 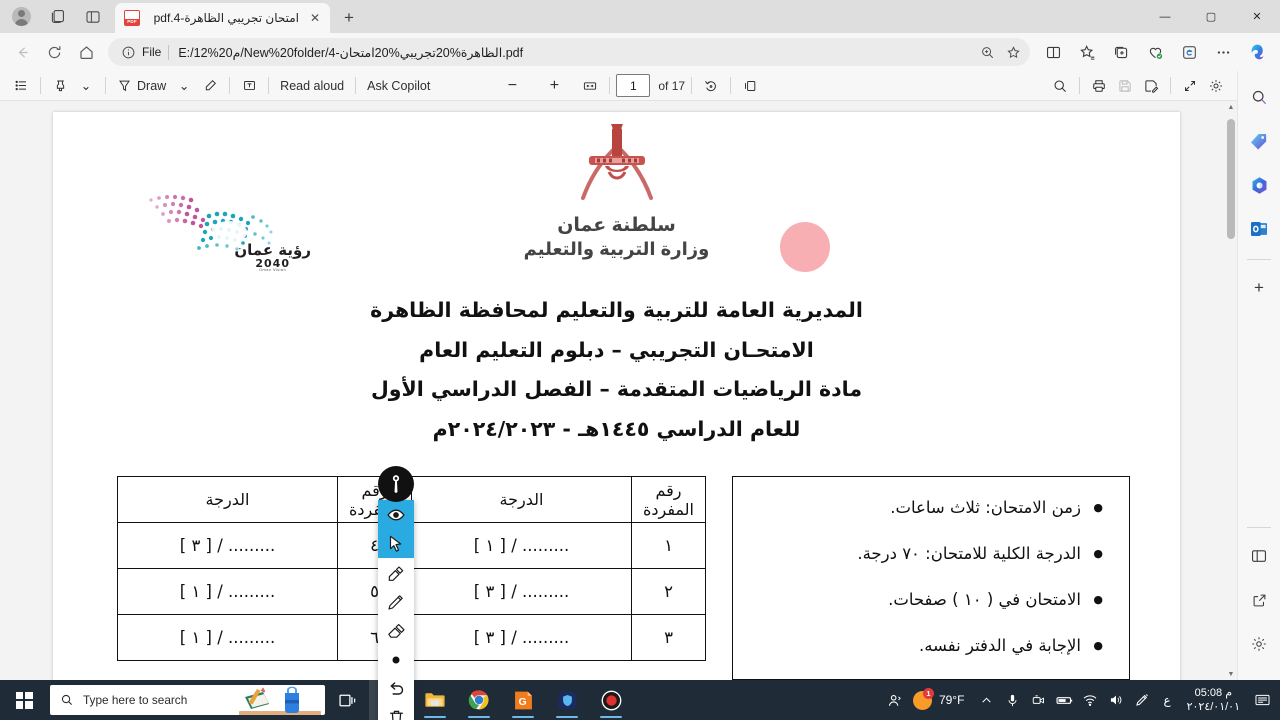 What do you see at coordinates (24, 700) in the screenshot?
I see `windows-start-icon` at bounding box center [24, 700].